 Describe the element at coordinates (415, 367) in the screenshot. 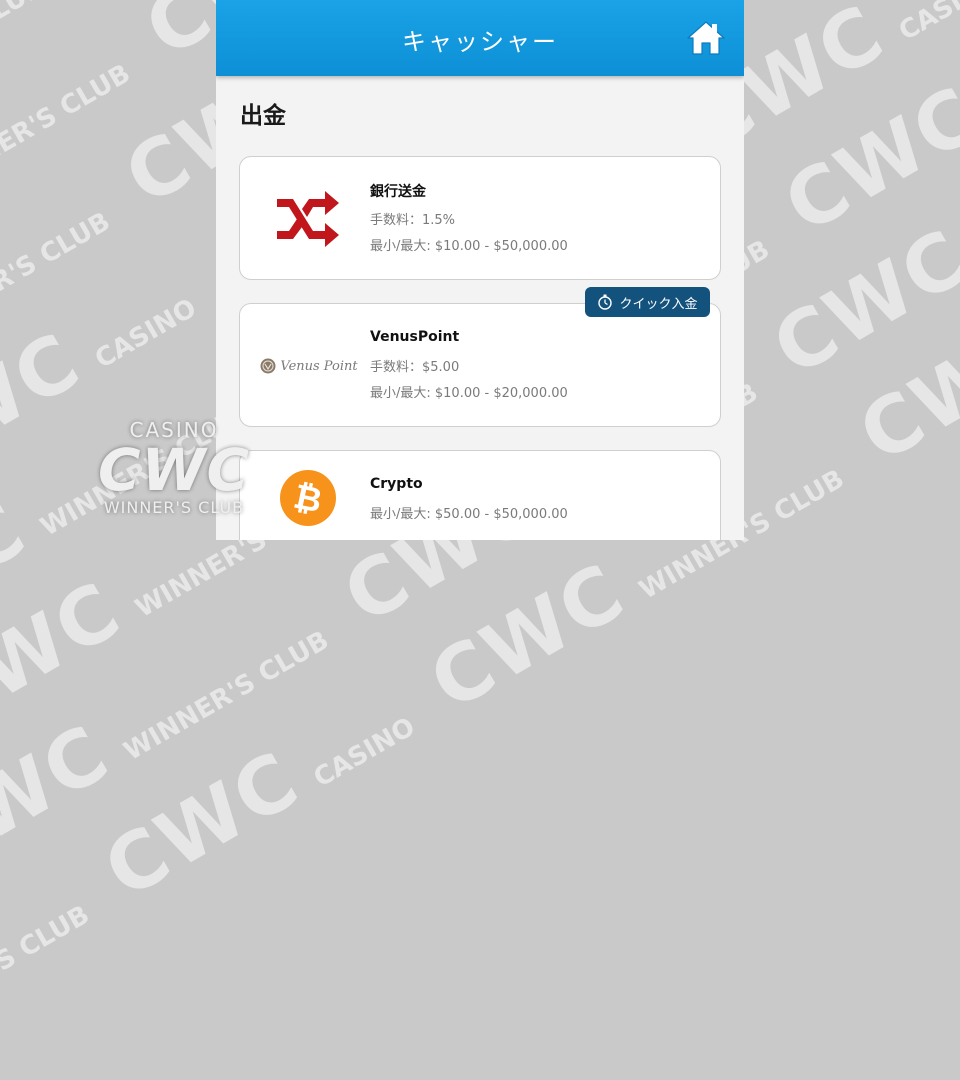

I see `method-fee: 手数料：$5.00` at that location.